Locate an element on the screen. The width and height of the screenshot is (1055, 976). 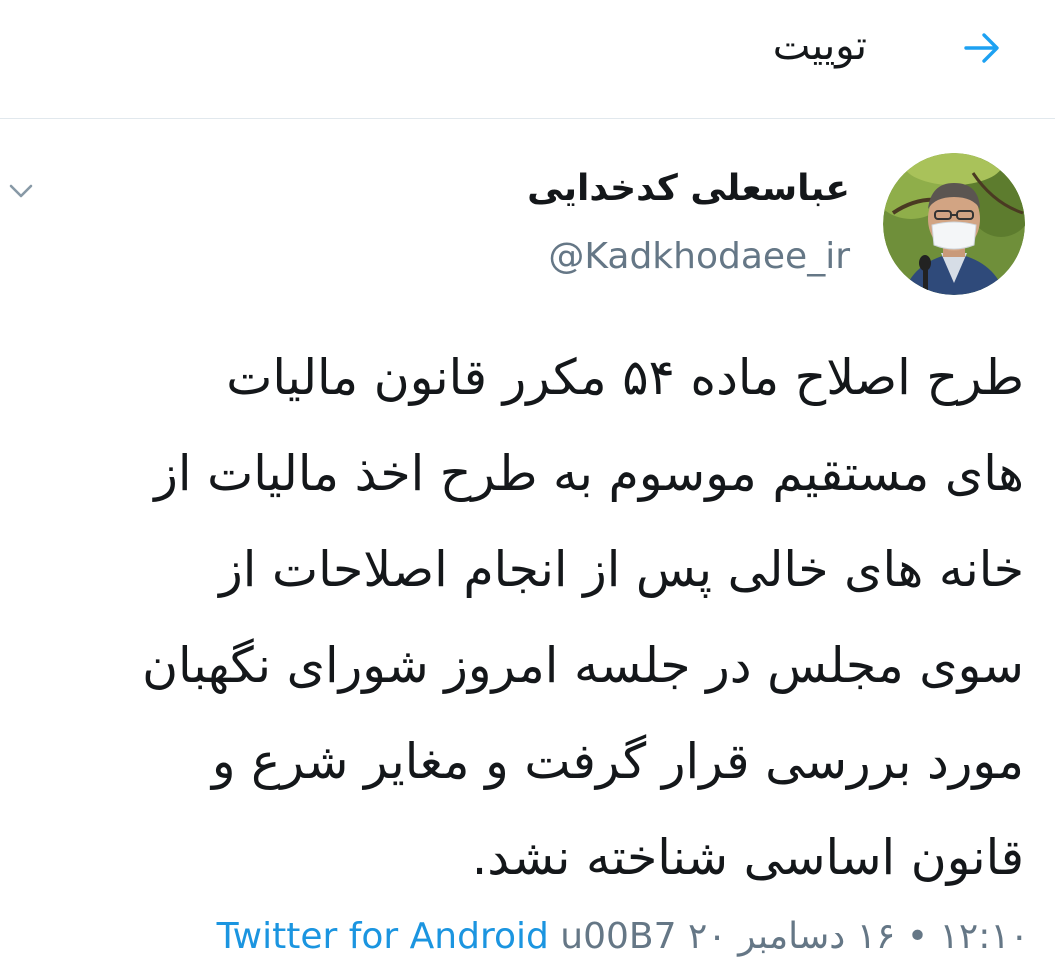
profile-photo is located at coordinates (954, 224).